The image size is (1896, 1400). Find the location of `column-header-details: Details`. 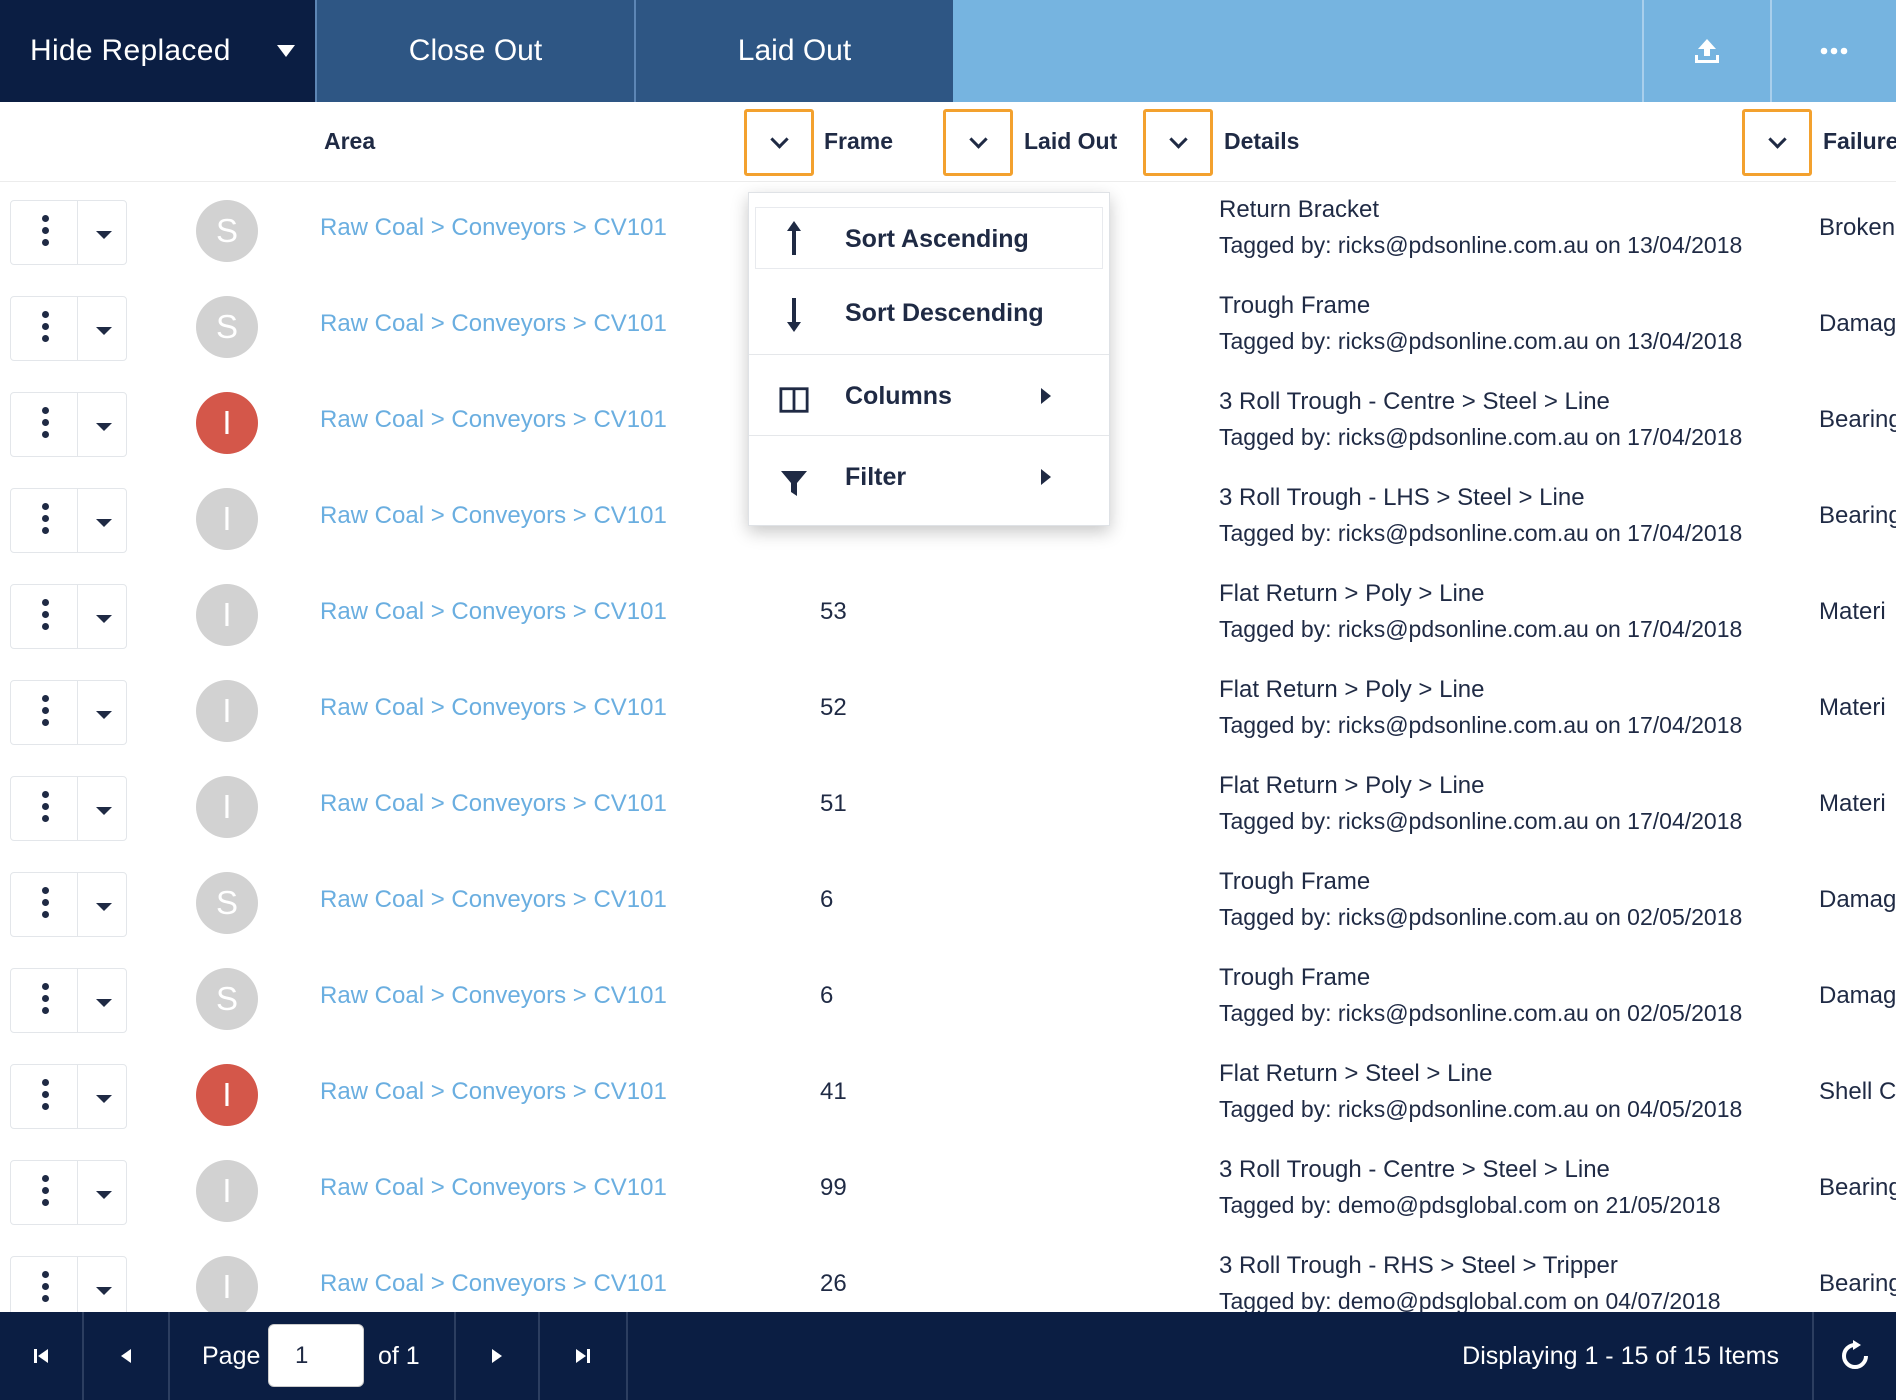

column-header-details: Details is located at coordinates (1261, 141).